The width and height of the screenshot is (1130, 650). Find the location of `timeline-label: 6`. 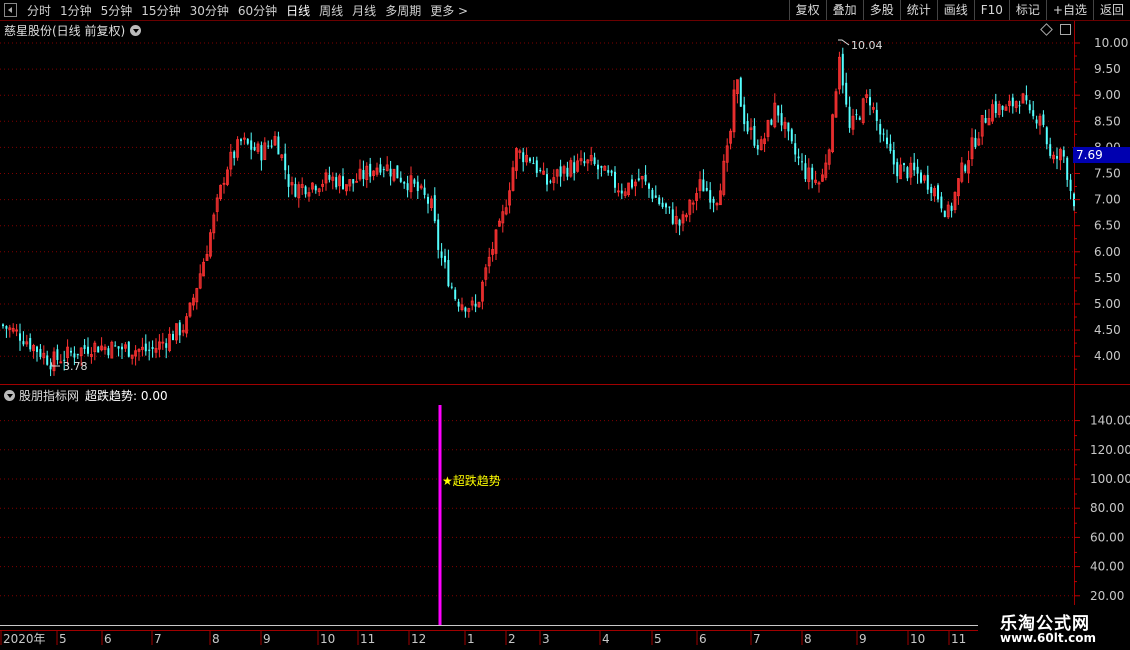

timeline-label: 6 is located at coordinates (703, 639).